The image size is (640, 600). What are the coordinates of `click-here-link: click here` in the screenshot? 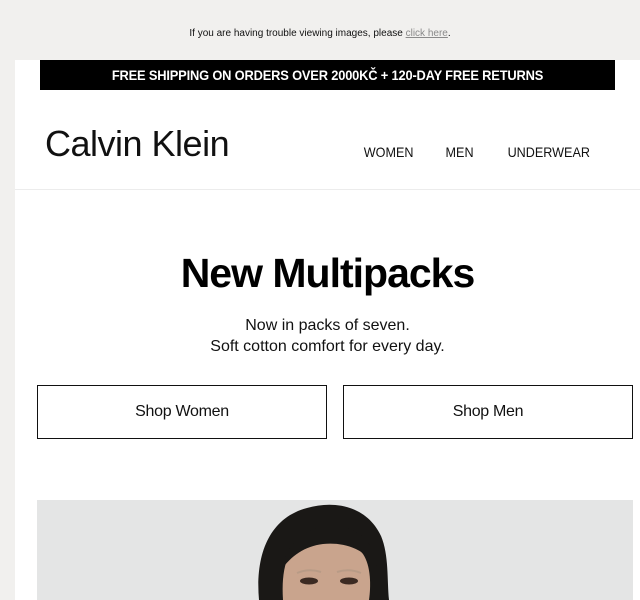 It's located at (427, 33).